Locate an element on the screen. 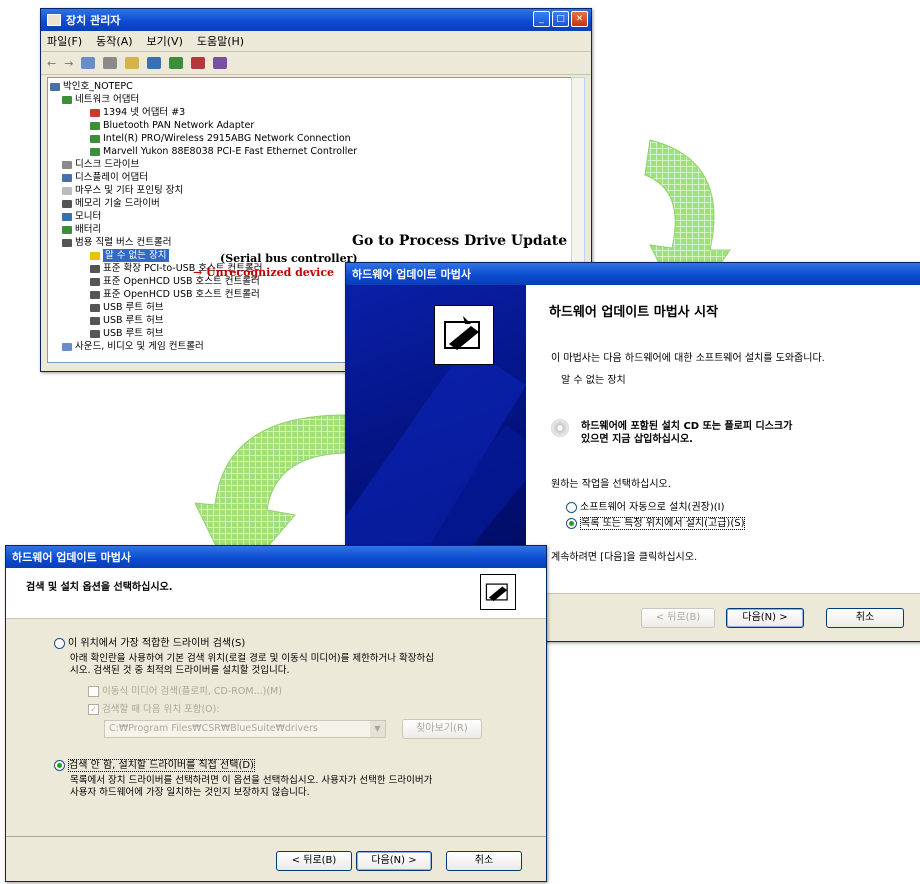 This screenshot has height=884, width=920. menu-file: 파일(F) is located at coordinates (64, 41).